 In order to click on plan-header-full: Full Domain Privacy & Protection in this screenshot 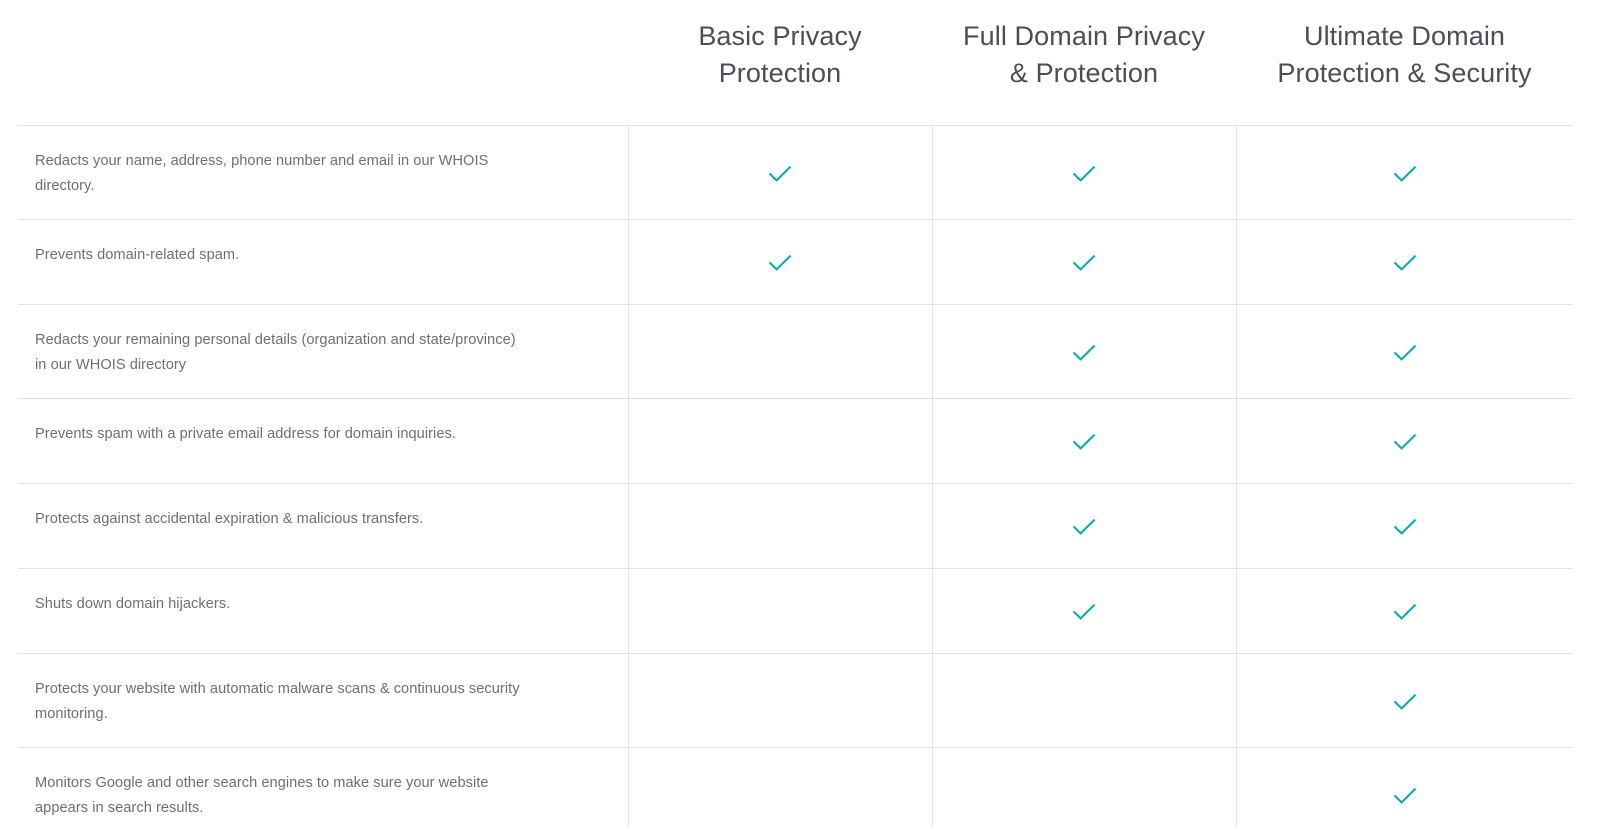, I will do `click(1084, 62)`.